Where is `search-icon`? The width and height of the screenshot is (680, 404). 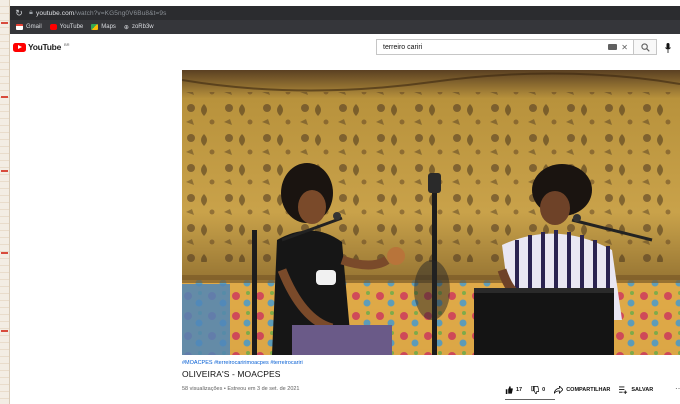
search-icon is located at coordinates (645, 47).